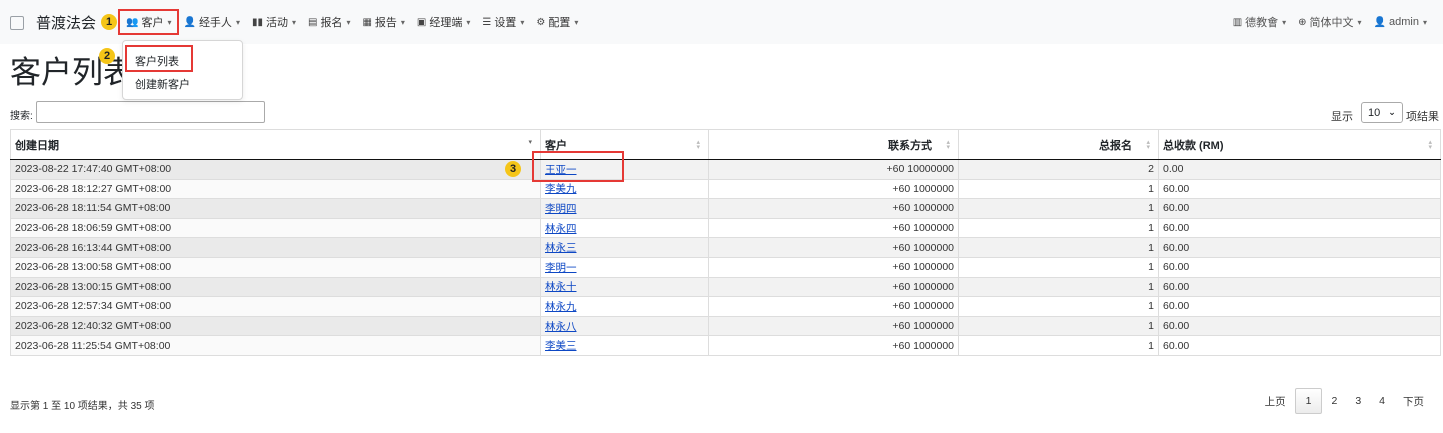 The width and height of the screenshot is (1443, 433). I want to click on nav-item-5: ▣ 经理端 ▾, so click(443, 22).